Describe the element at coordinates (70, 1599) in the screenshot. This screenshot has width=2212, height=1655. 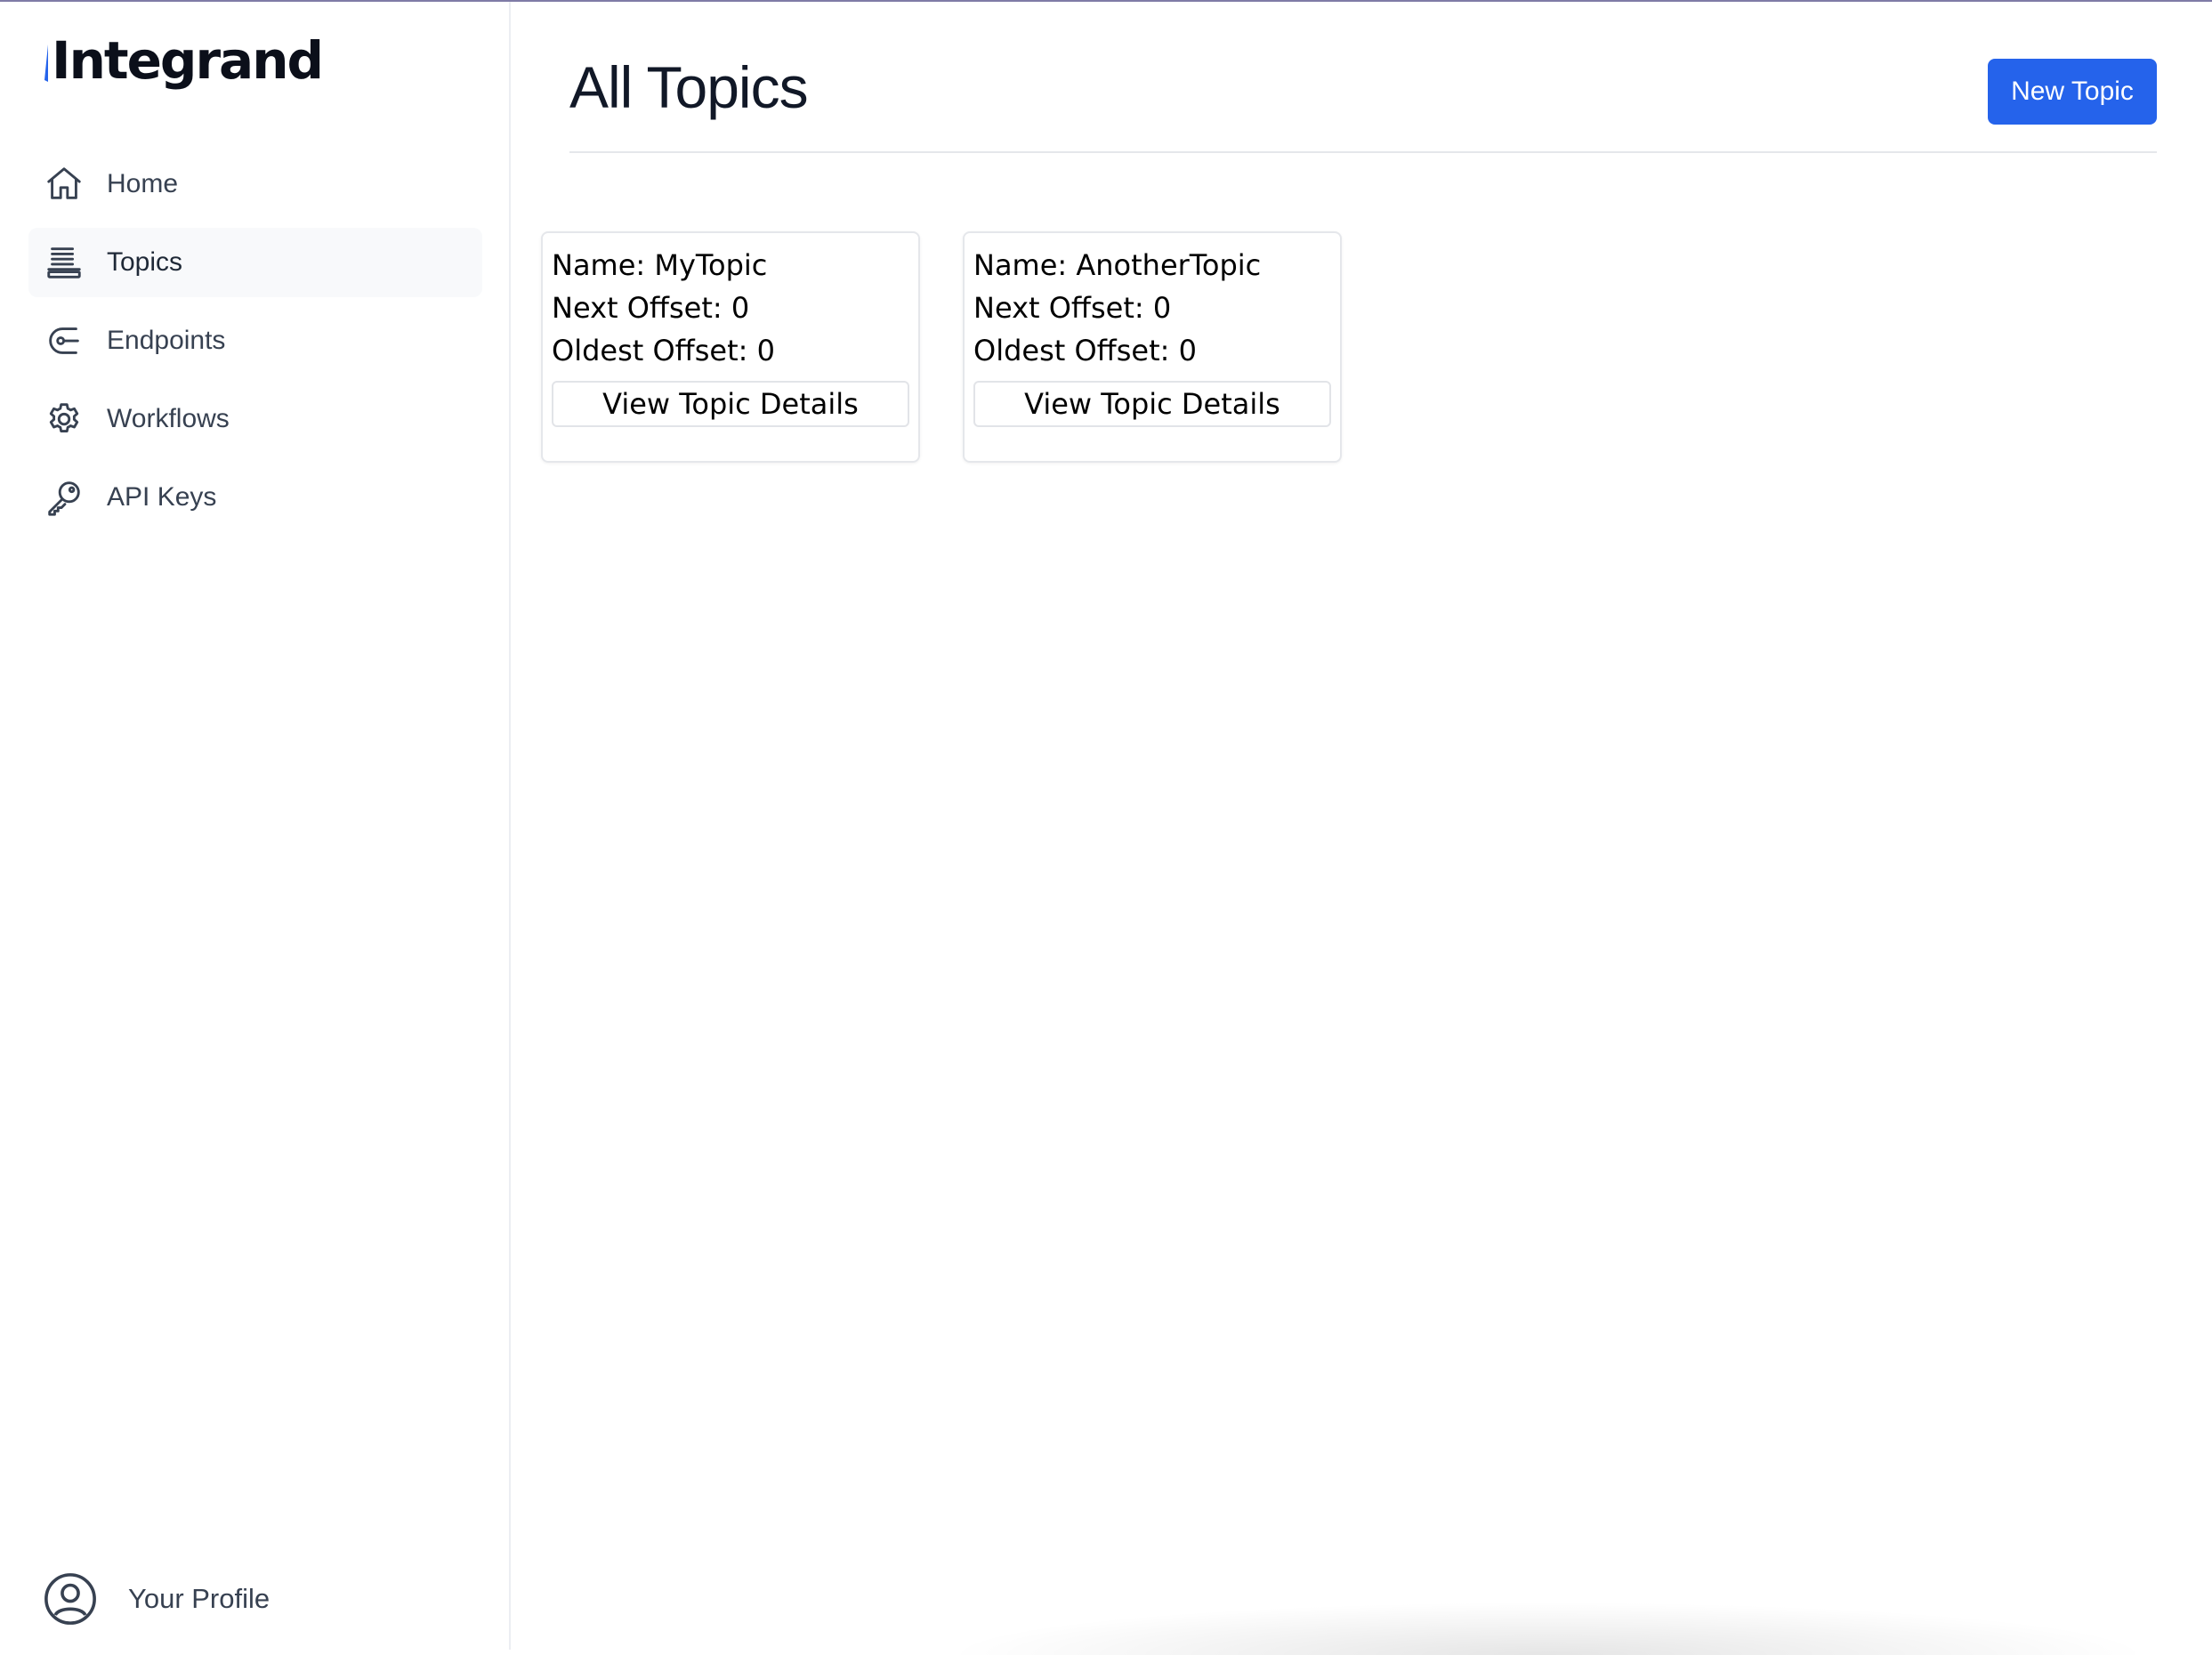
I see `user-avatar-icon` at that location.